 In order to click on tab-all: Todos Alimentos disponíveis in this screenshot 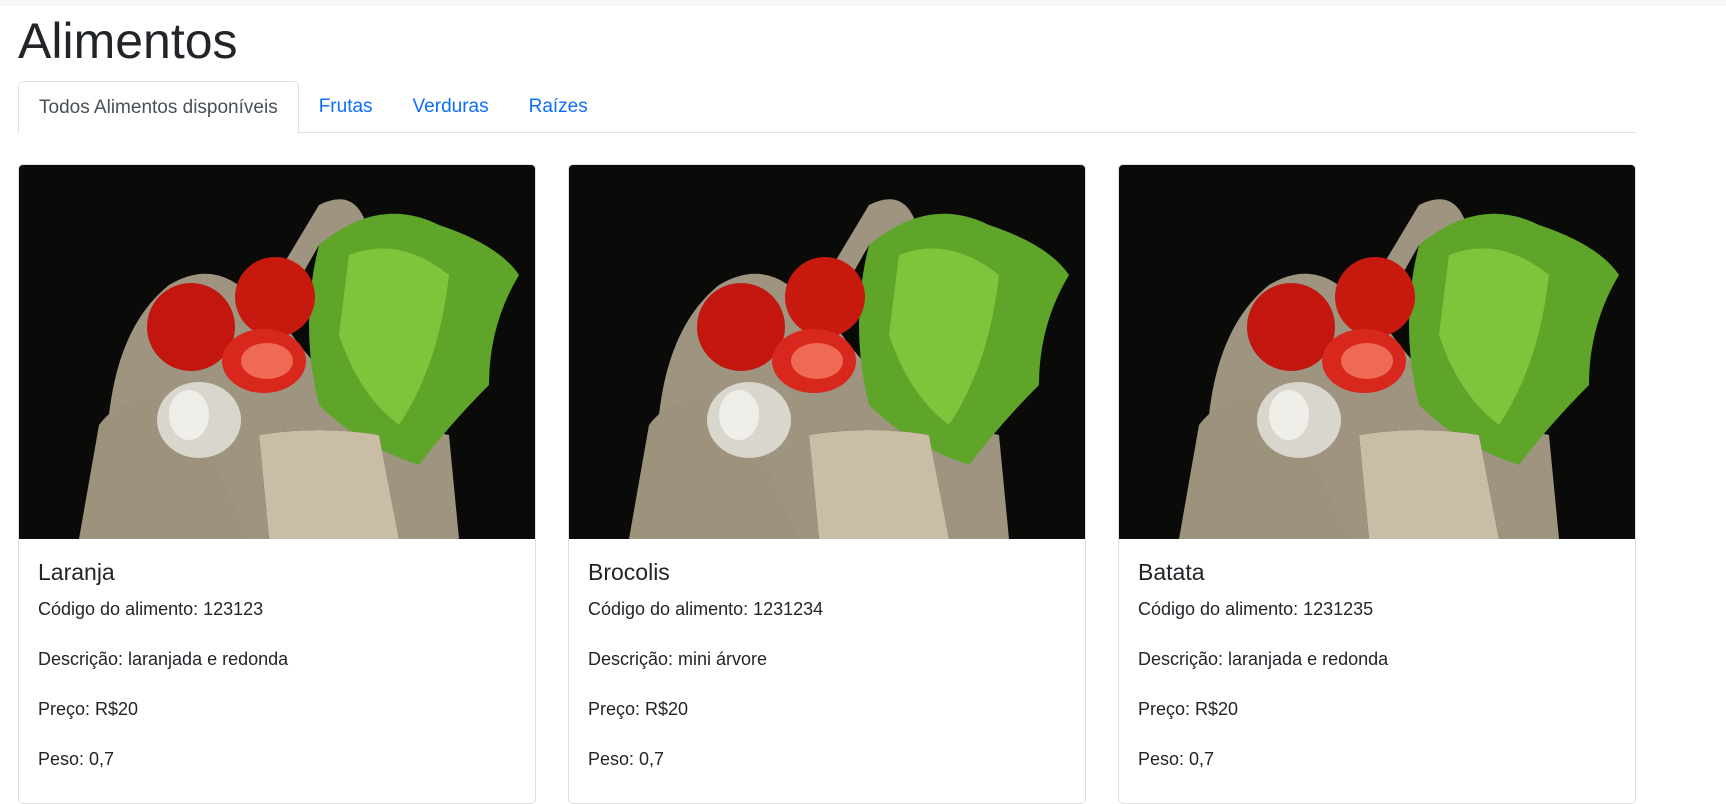, I will do `click(158, 107)`.